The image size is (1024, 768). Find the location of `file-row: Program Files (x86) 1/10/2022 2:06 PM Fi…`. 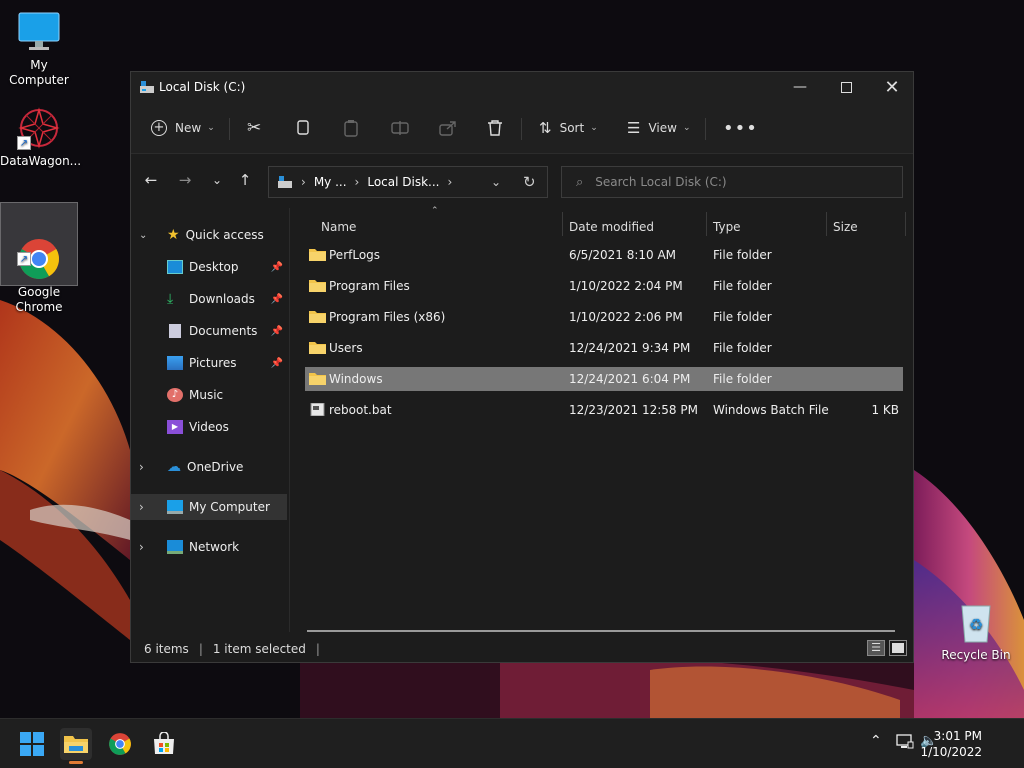

file-row: Program Files (x86) 1/10/2022 2:06 PM Fi… is located at coordinates (604, 317).